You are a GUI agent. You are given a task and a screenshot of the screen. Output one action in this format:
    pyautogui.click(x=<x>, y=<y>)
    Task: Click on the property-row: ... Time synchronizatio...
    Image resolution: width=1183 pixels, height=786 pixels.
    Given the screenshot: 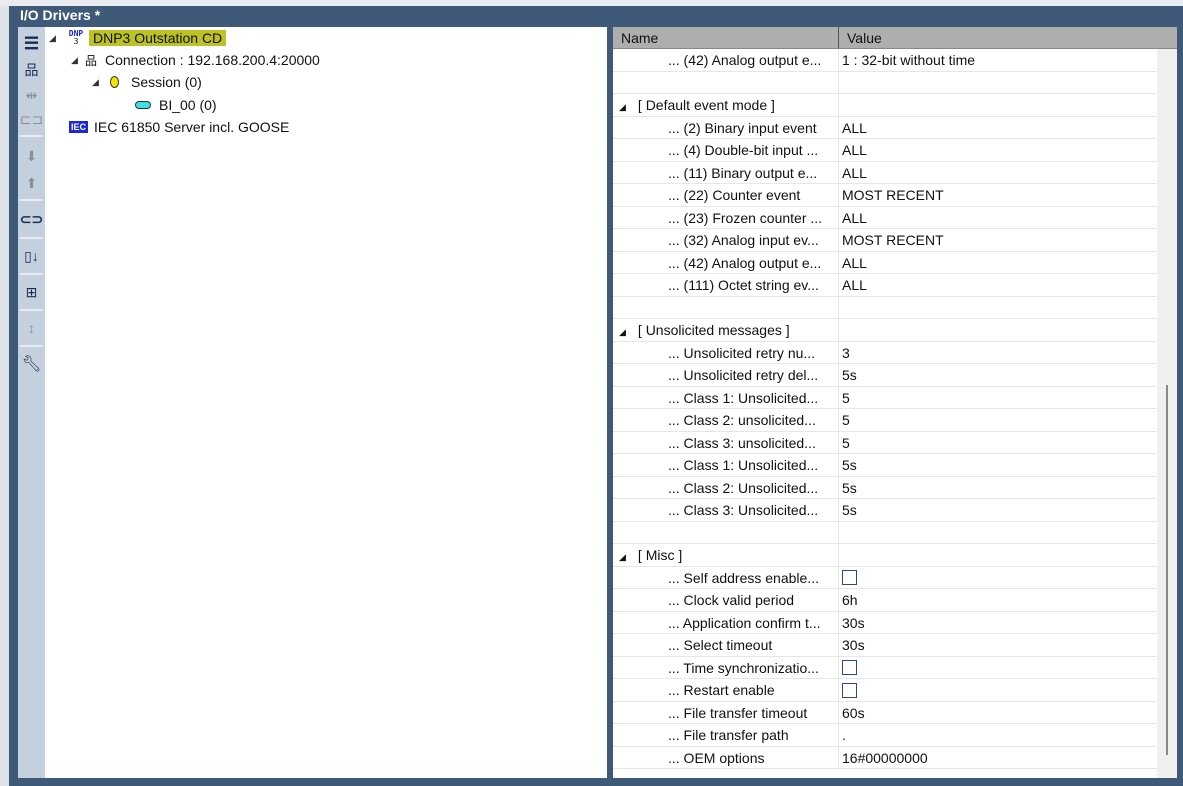 What is the action you would take?
    pyautogui.click(x=885, y=667)
    